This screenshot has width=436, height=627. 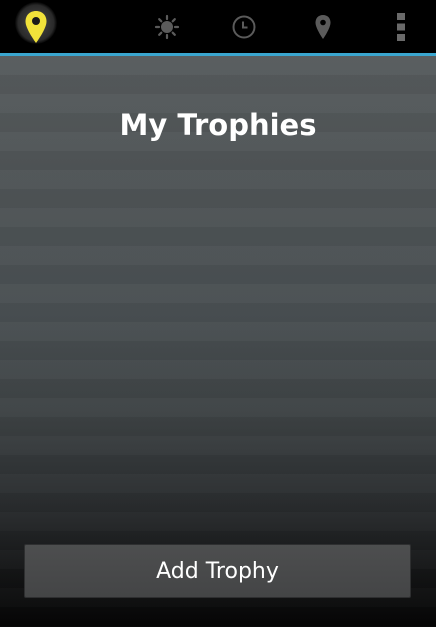 I want to click on location-pin-icon, so click(x=323, y=26).